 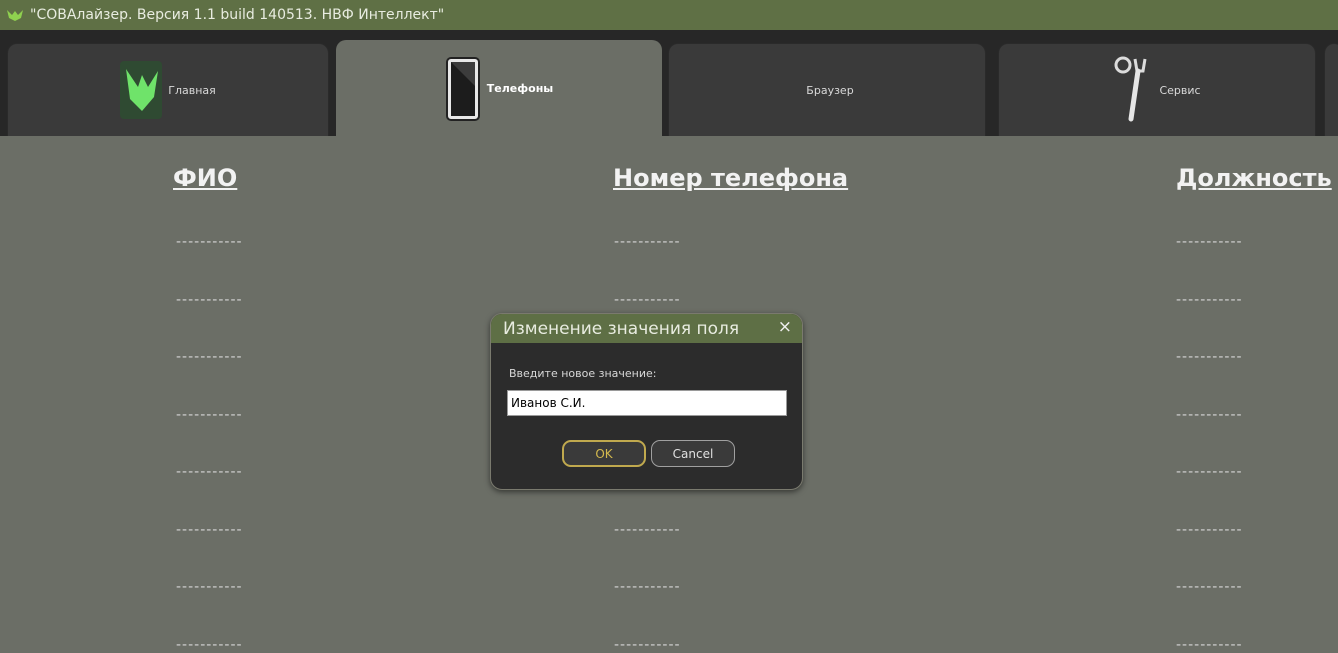 I want to click on tab-main: Главная, so click(x=168, y=89).